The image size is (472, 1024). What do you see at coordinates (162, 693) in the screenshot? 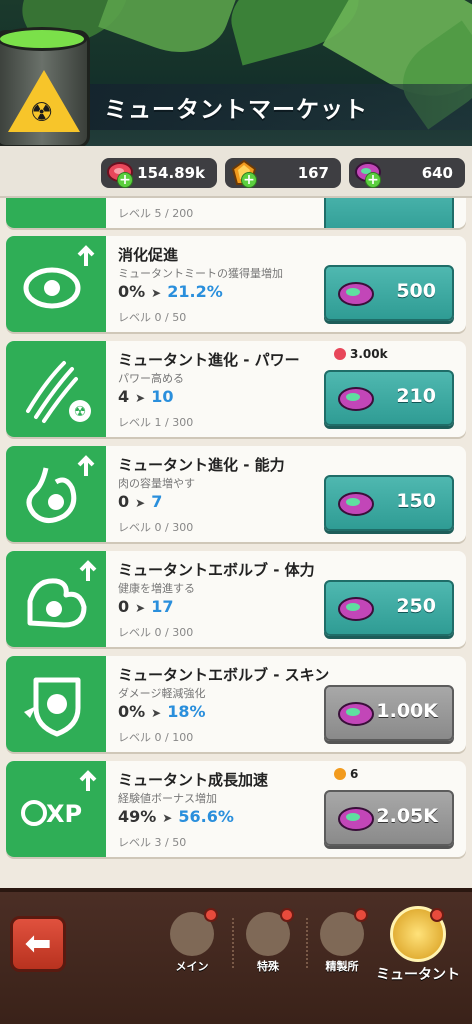
I see `upgrade-desc: ダメージ軽減強化` at bounding box center [162, 693].